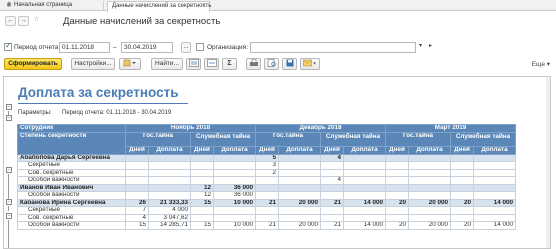  I want to click on col-gos-3: Гос.тайна, so click(418, 139).